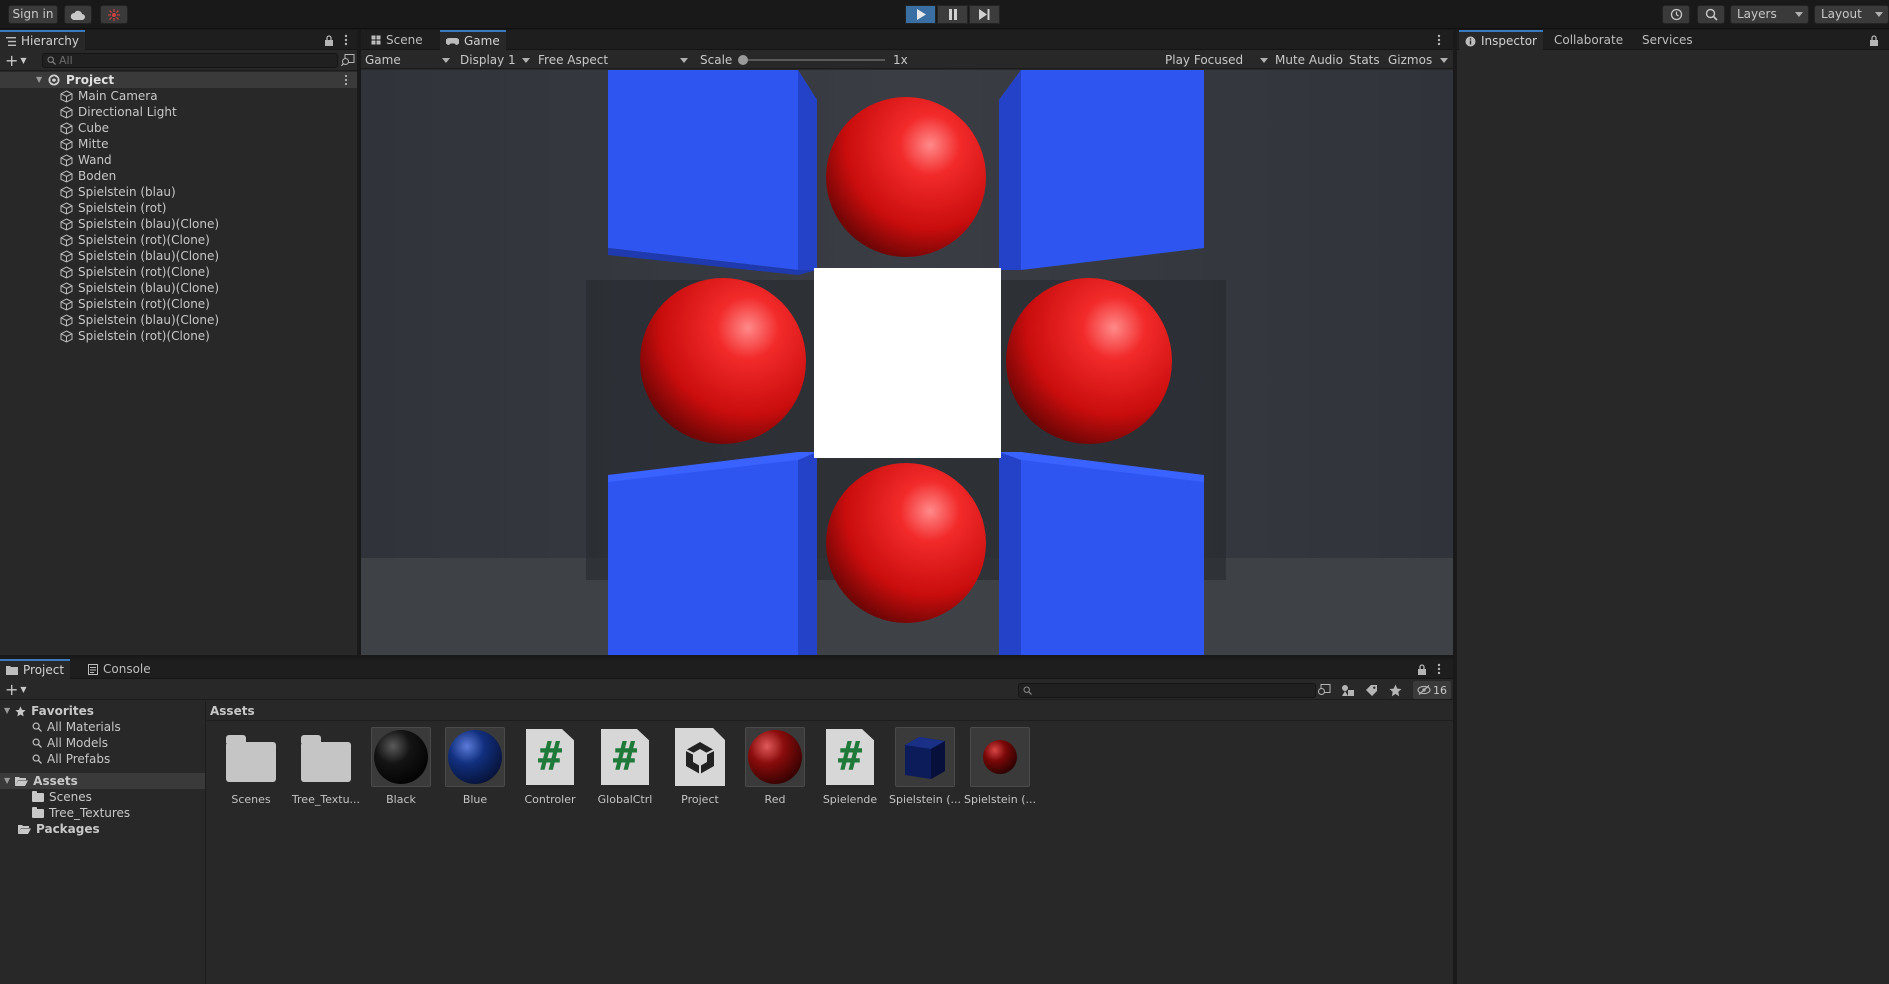 The height and width of the screenshot is (984, 1889). I want to click on layout-dropdown: Layout, so click(1851, 14).